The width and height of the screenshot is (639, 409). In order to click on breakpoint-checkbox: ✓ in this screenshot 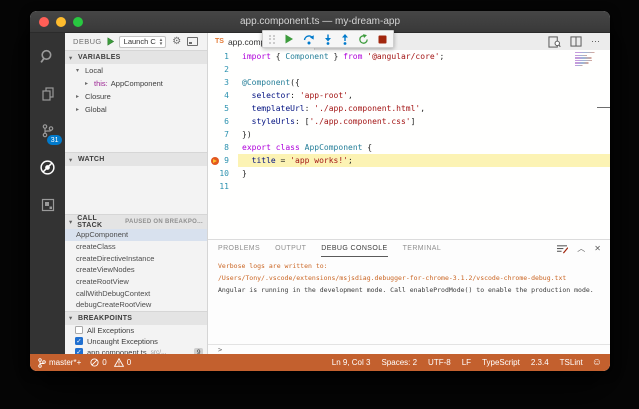, I will do `click(79, 341)`.